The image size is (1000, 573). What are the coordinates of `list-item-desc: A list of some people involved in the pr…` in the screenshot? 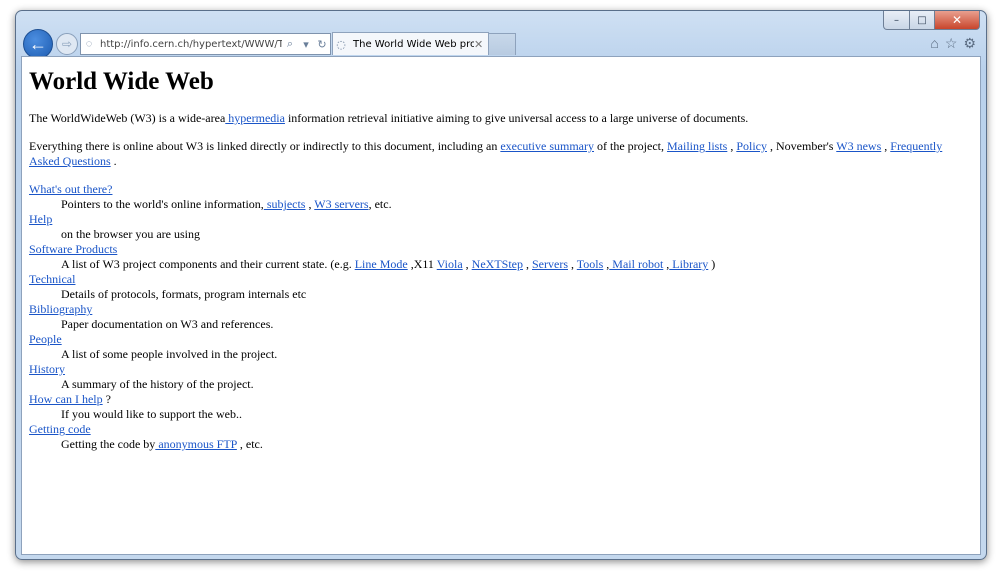 It's located at (169, 354).